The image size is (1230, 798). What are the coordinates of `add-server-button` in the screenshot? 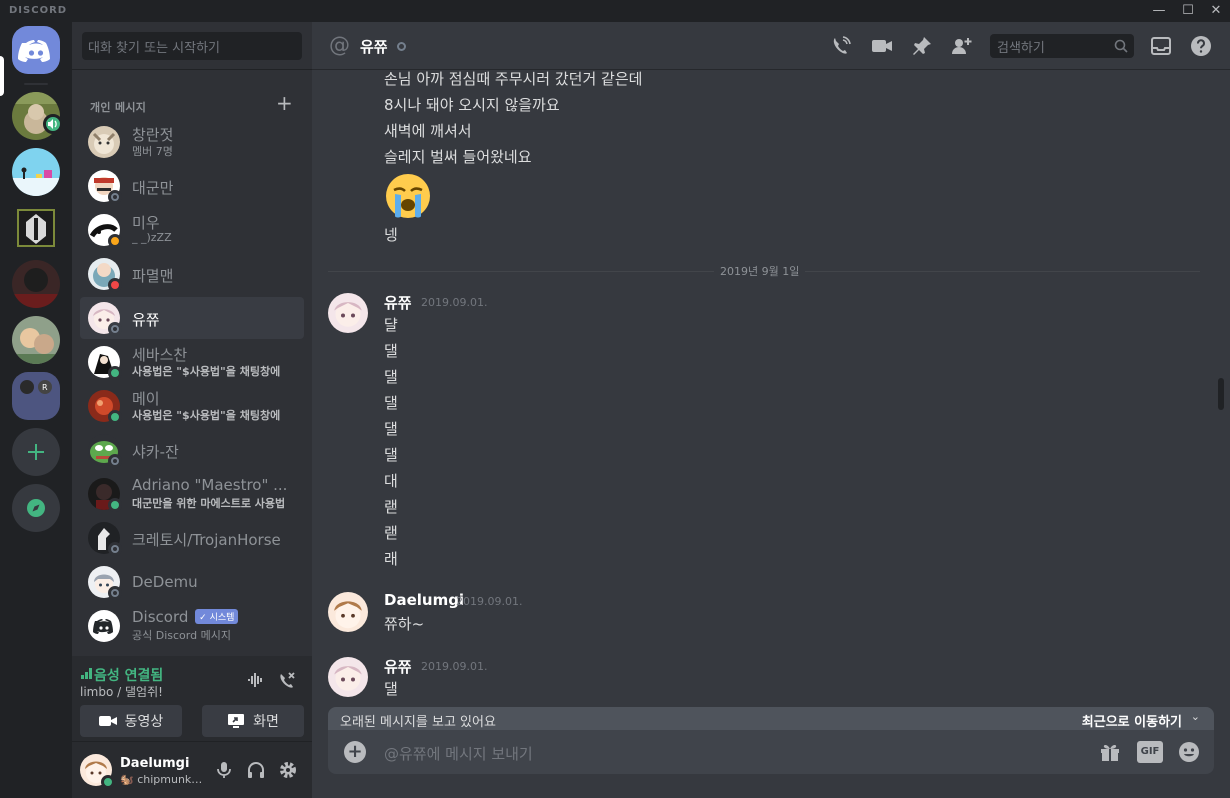 It's located at (36, 452).